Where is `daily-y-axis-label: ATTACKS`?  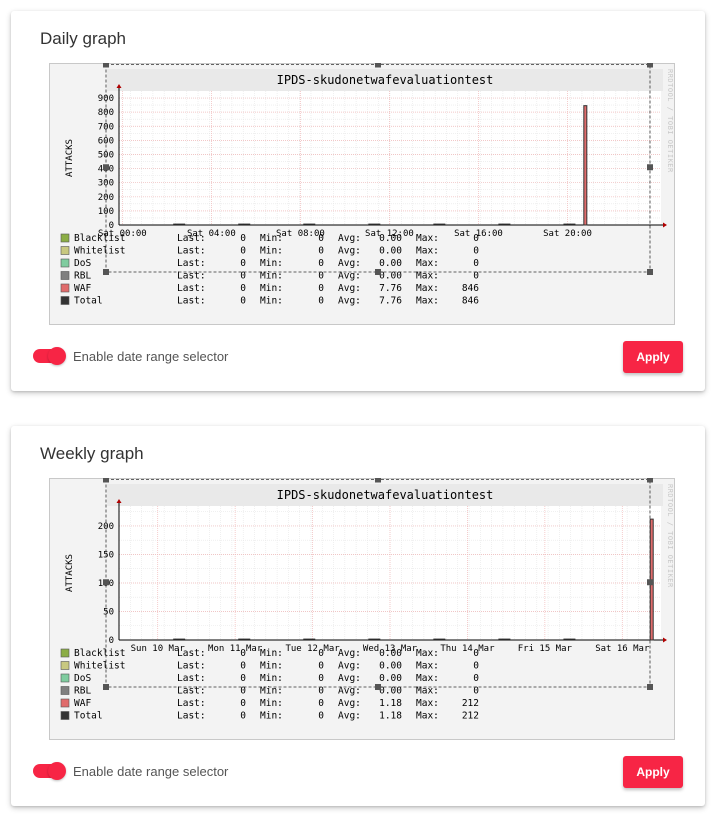 daily-y-axis-label: ATTACKS is located at coordinates (70, 158).